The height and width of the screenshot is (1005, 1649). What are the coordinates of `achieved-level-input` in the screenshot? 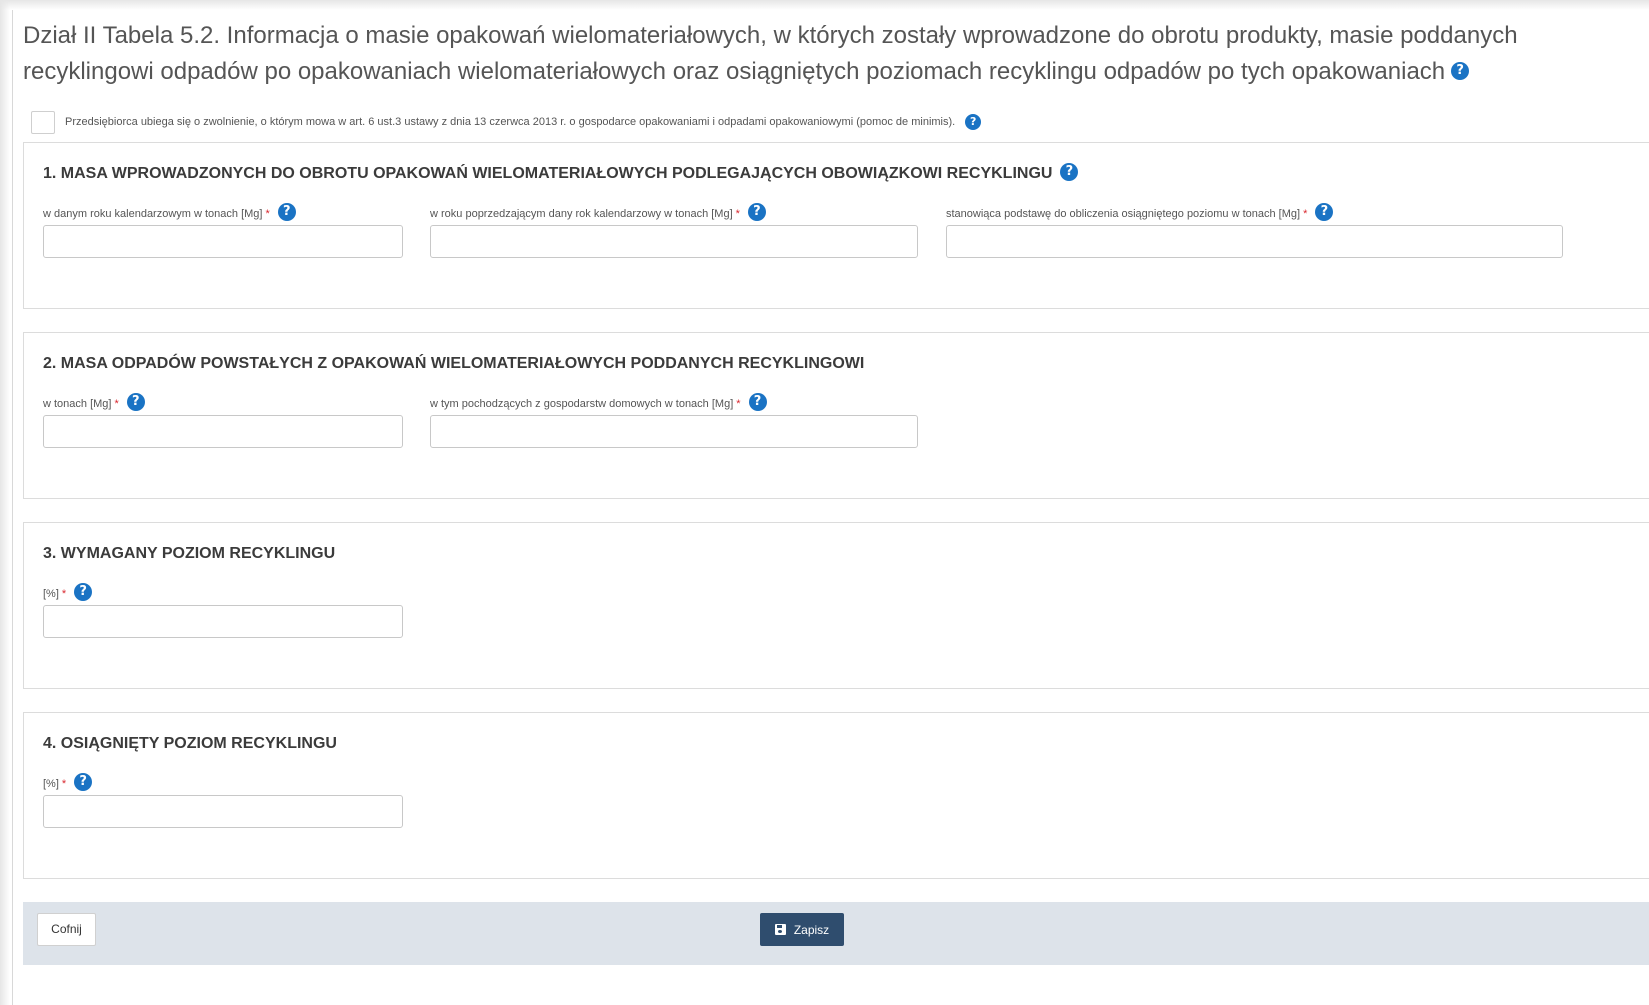 It's located at (223, 811).